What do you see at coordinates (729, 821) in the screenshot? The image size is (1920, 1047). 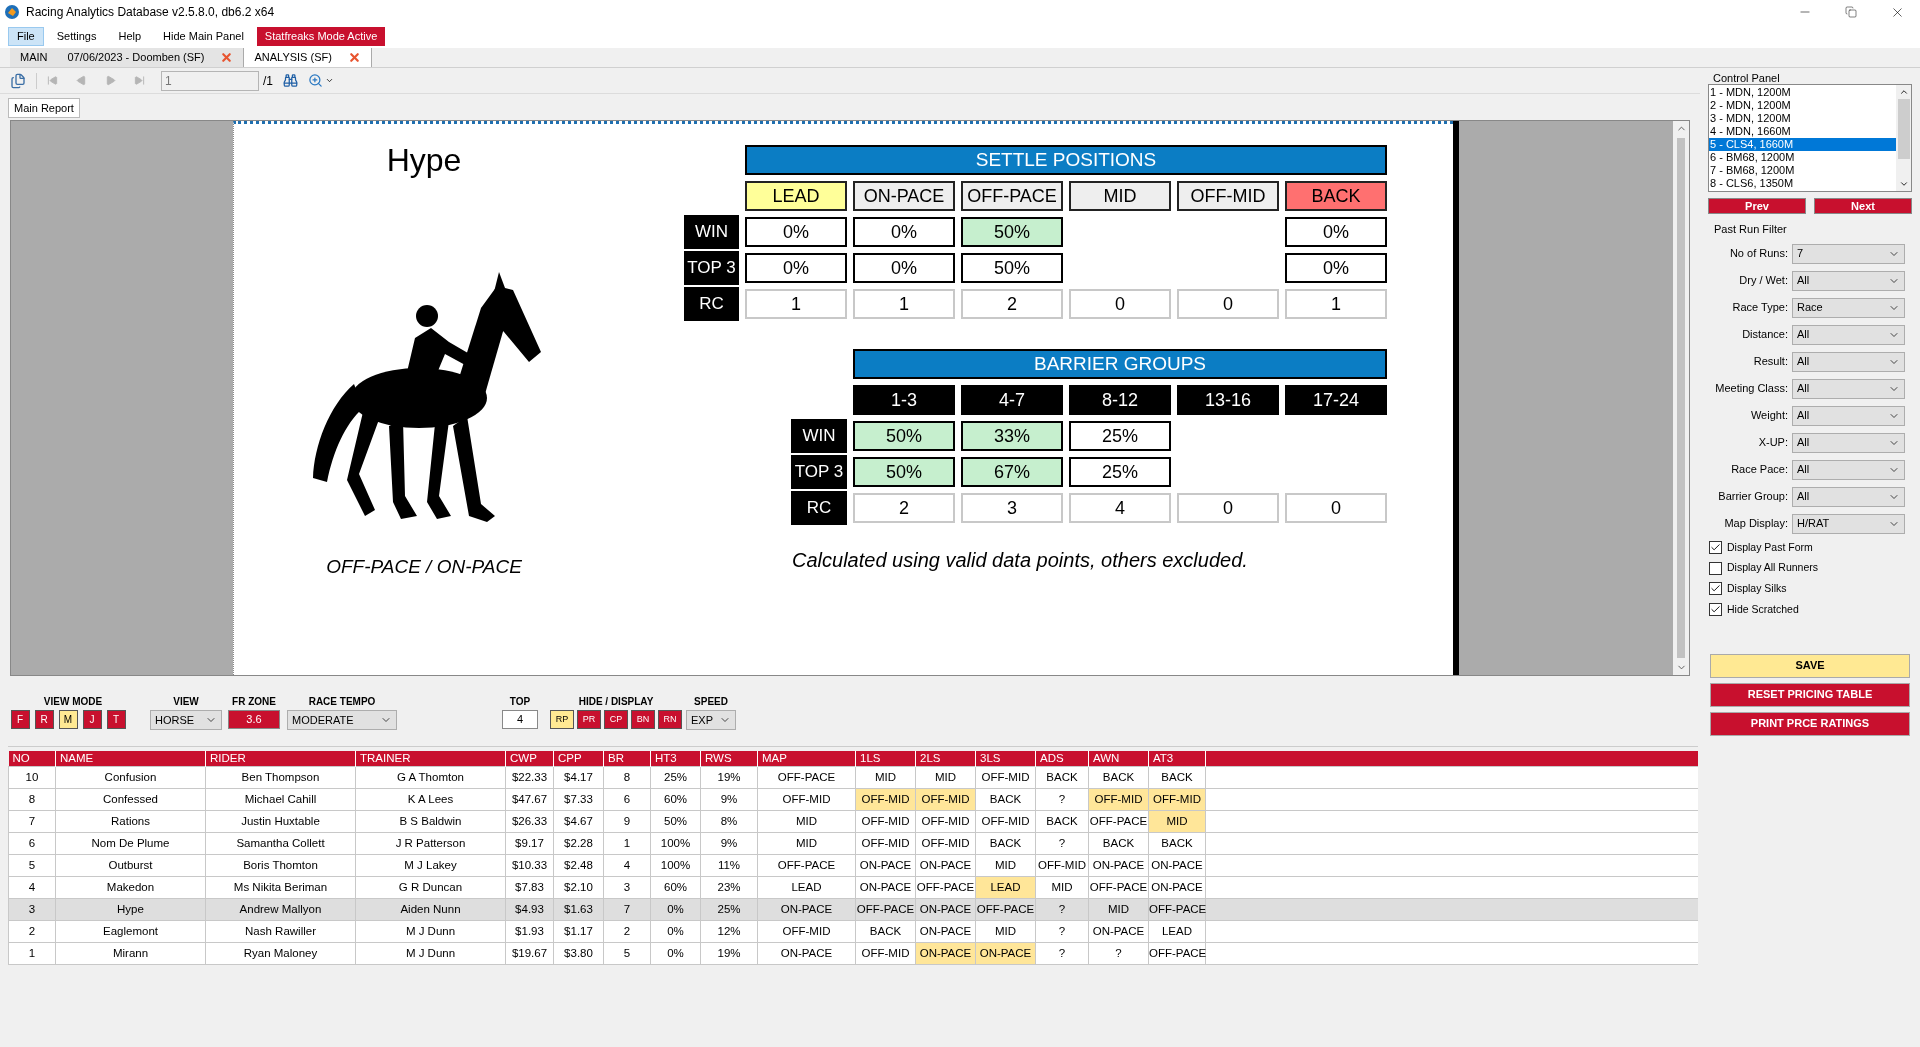 I see `table-cell: 8%` at bounding box center [729, 821].